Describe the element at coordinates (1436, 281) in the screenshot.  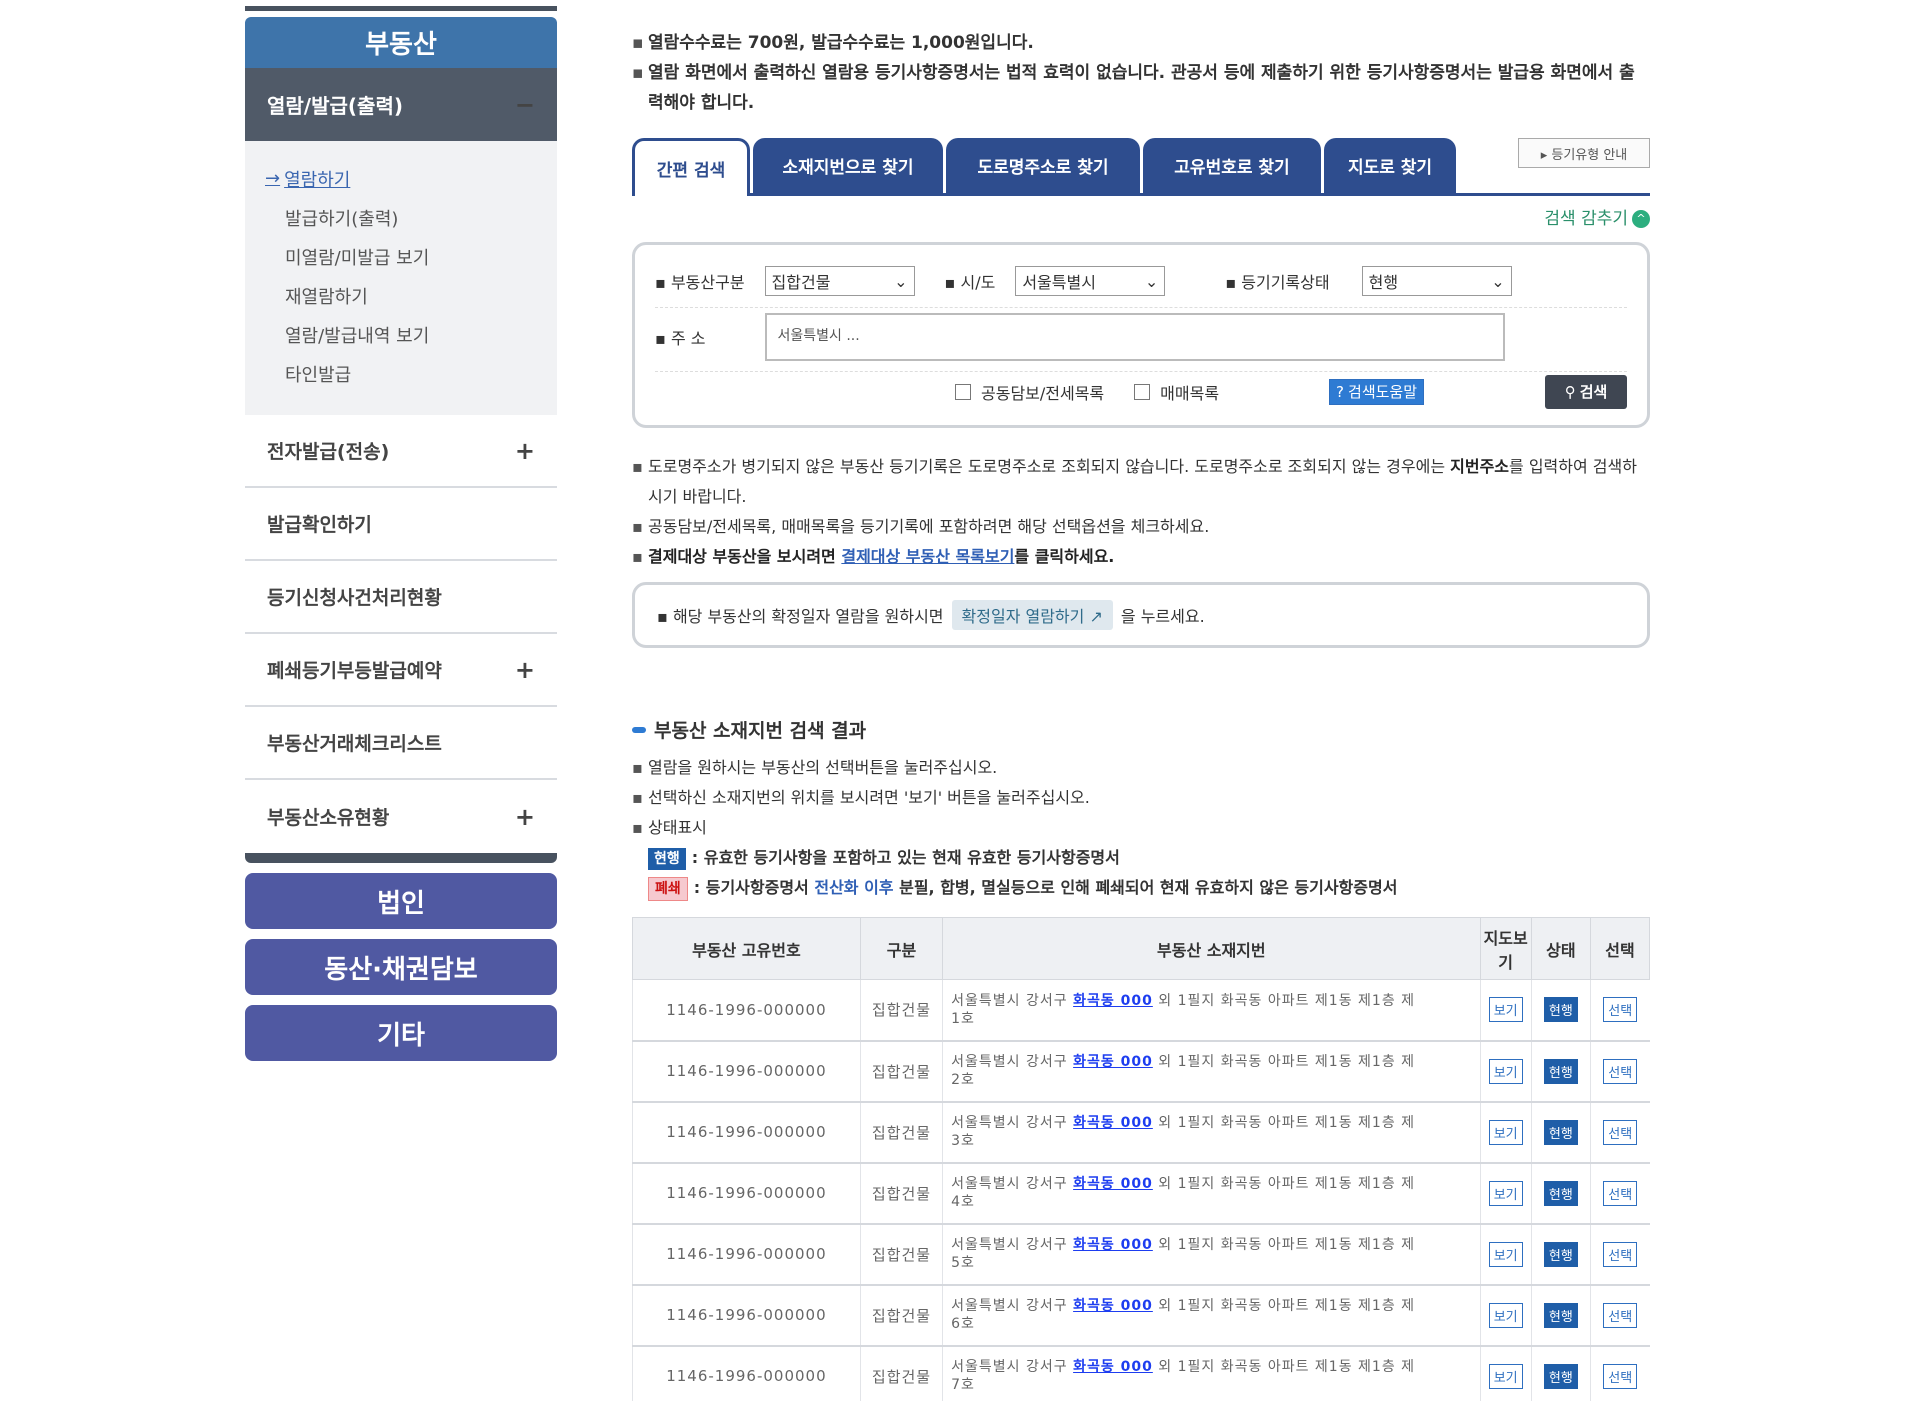
I see `record-status-select: 현행 ⌄` at that location.